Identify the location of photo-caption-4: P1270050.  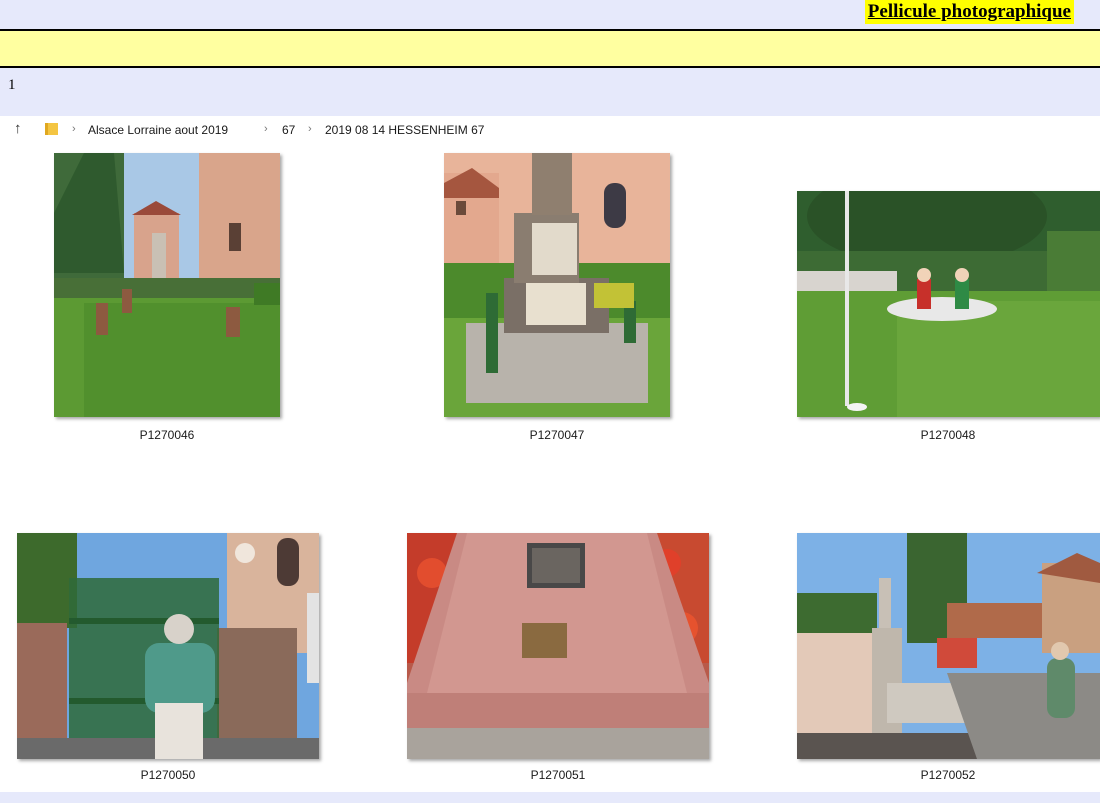
(168, 775).